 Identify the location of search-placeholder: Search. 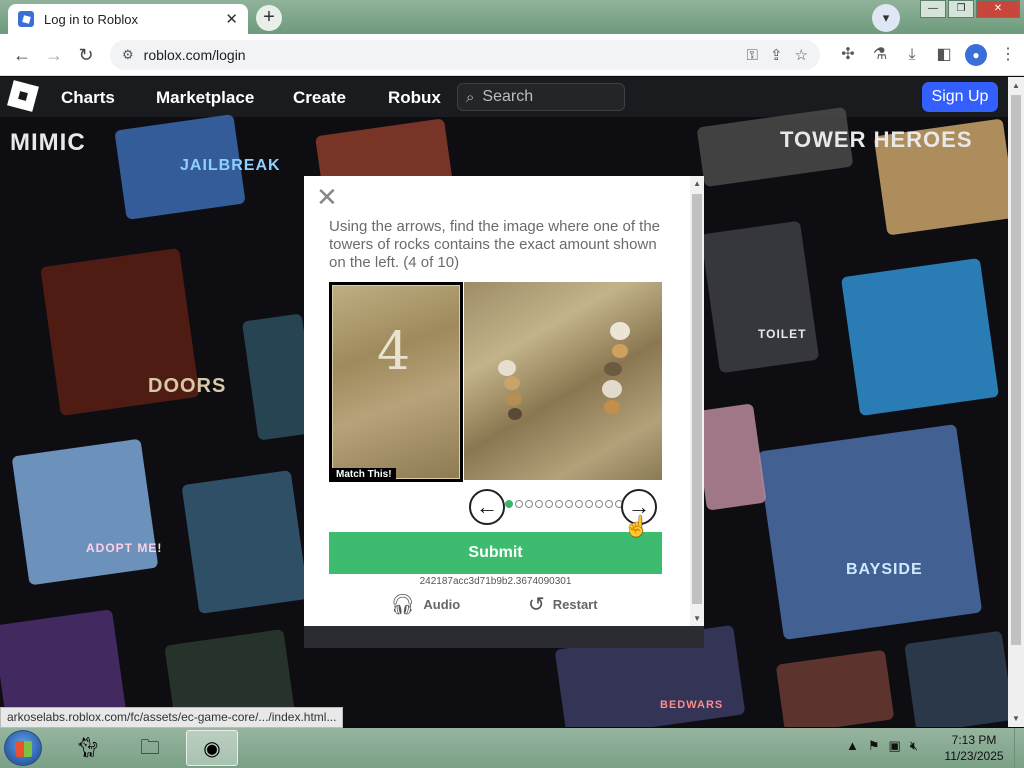
(508, 96).